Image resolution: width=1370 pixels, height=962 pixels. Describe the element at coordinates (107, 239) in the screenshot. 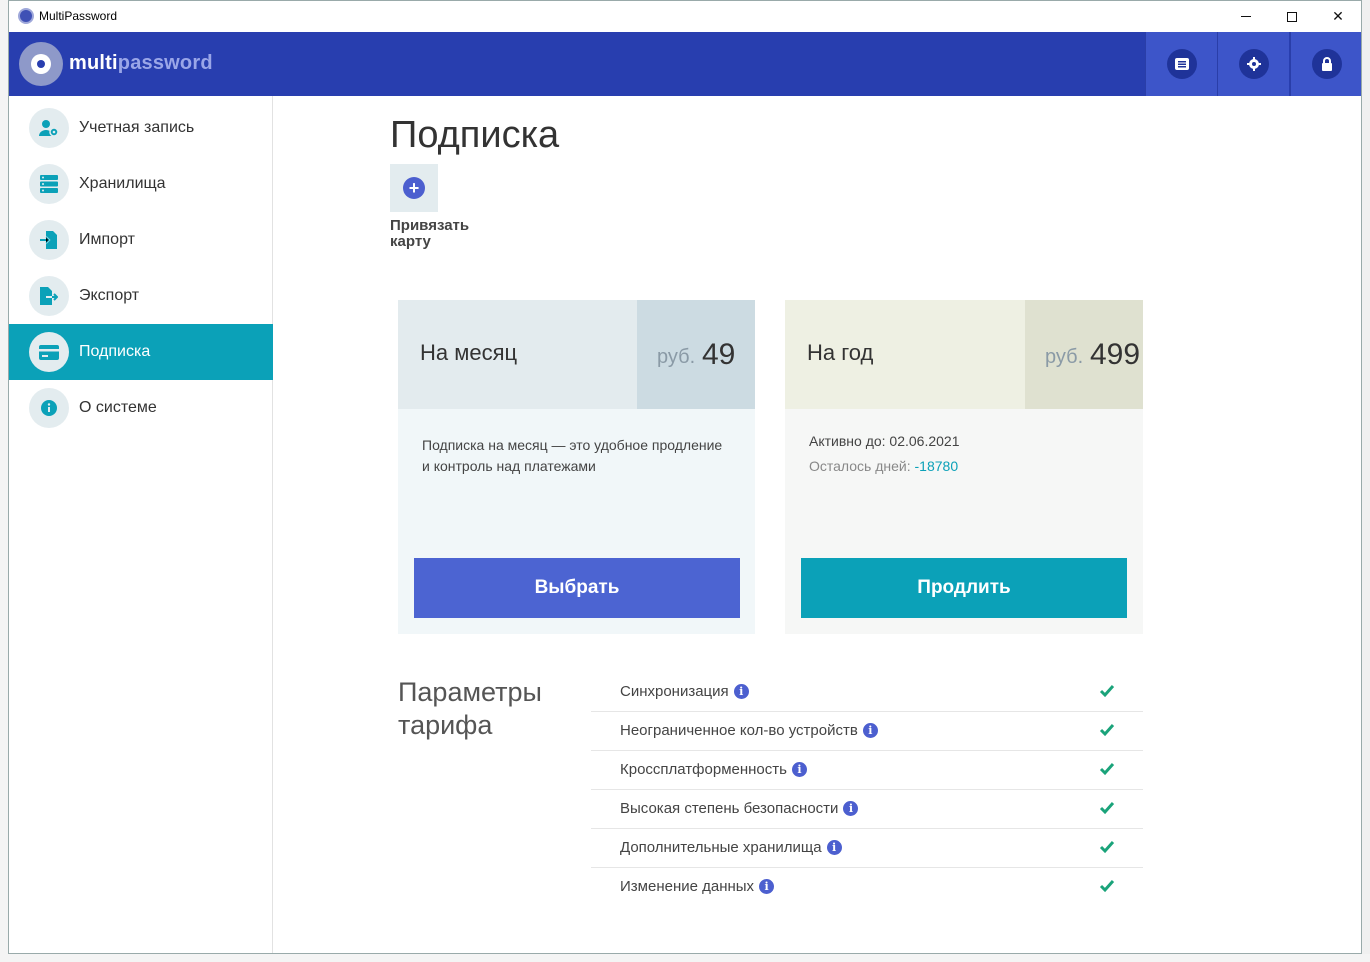

I see `sidebar-item-label: Импорт` at that location.